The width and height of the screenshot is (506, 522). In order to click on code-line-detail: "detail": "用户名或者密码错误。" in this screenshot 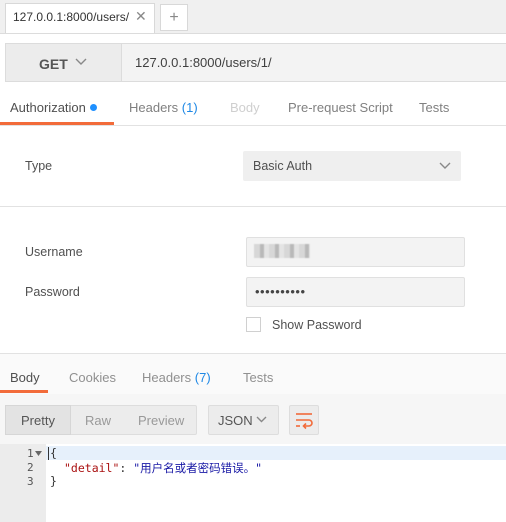, I will do `click(163, 468)`.